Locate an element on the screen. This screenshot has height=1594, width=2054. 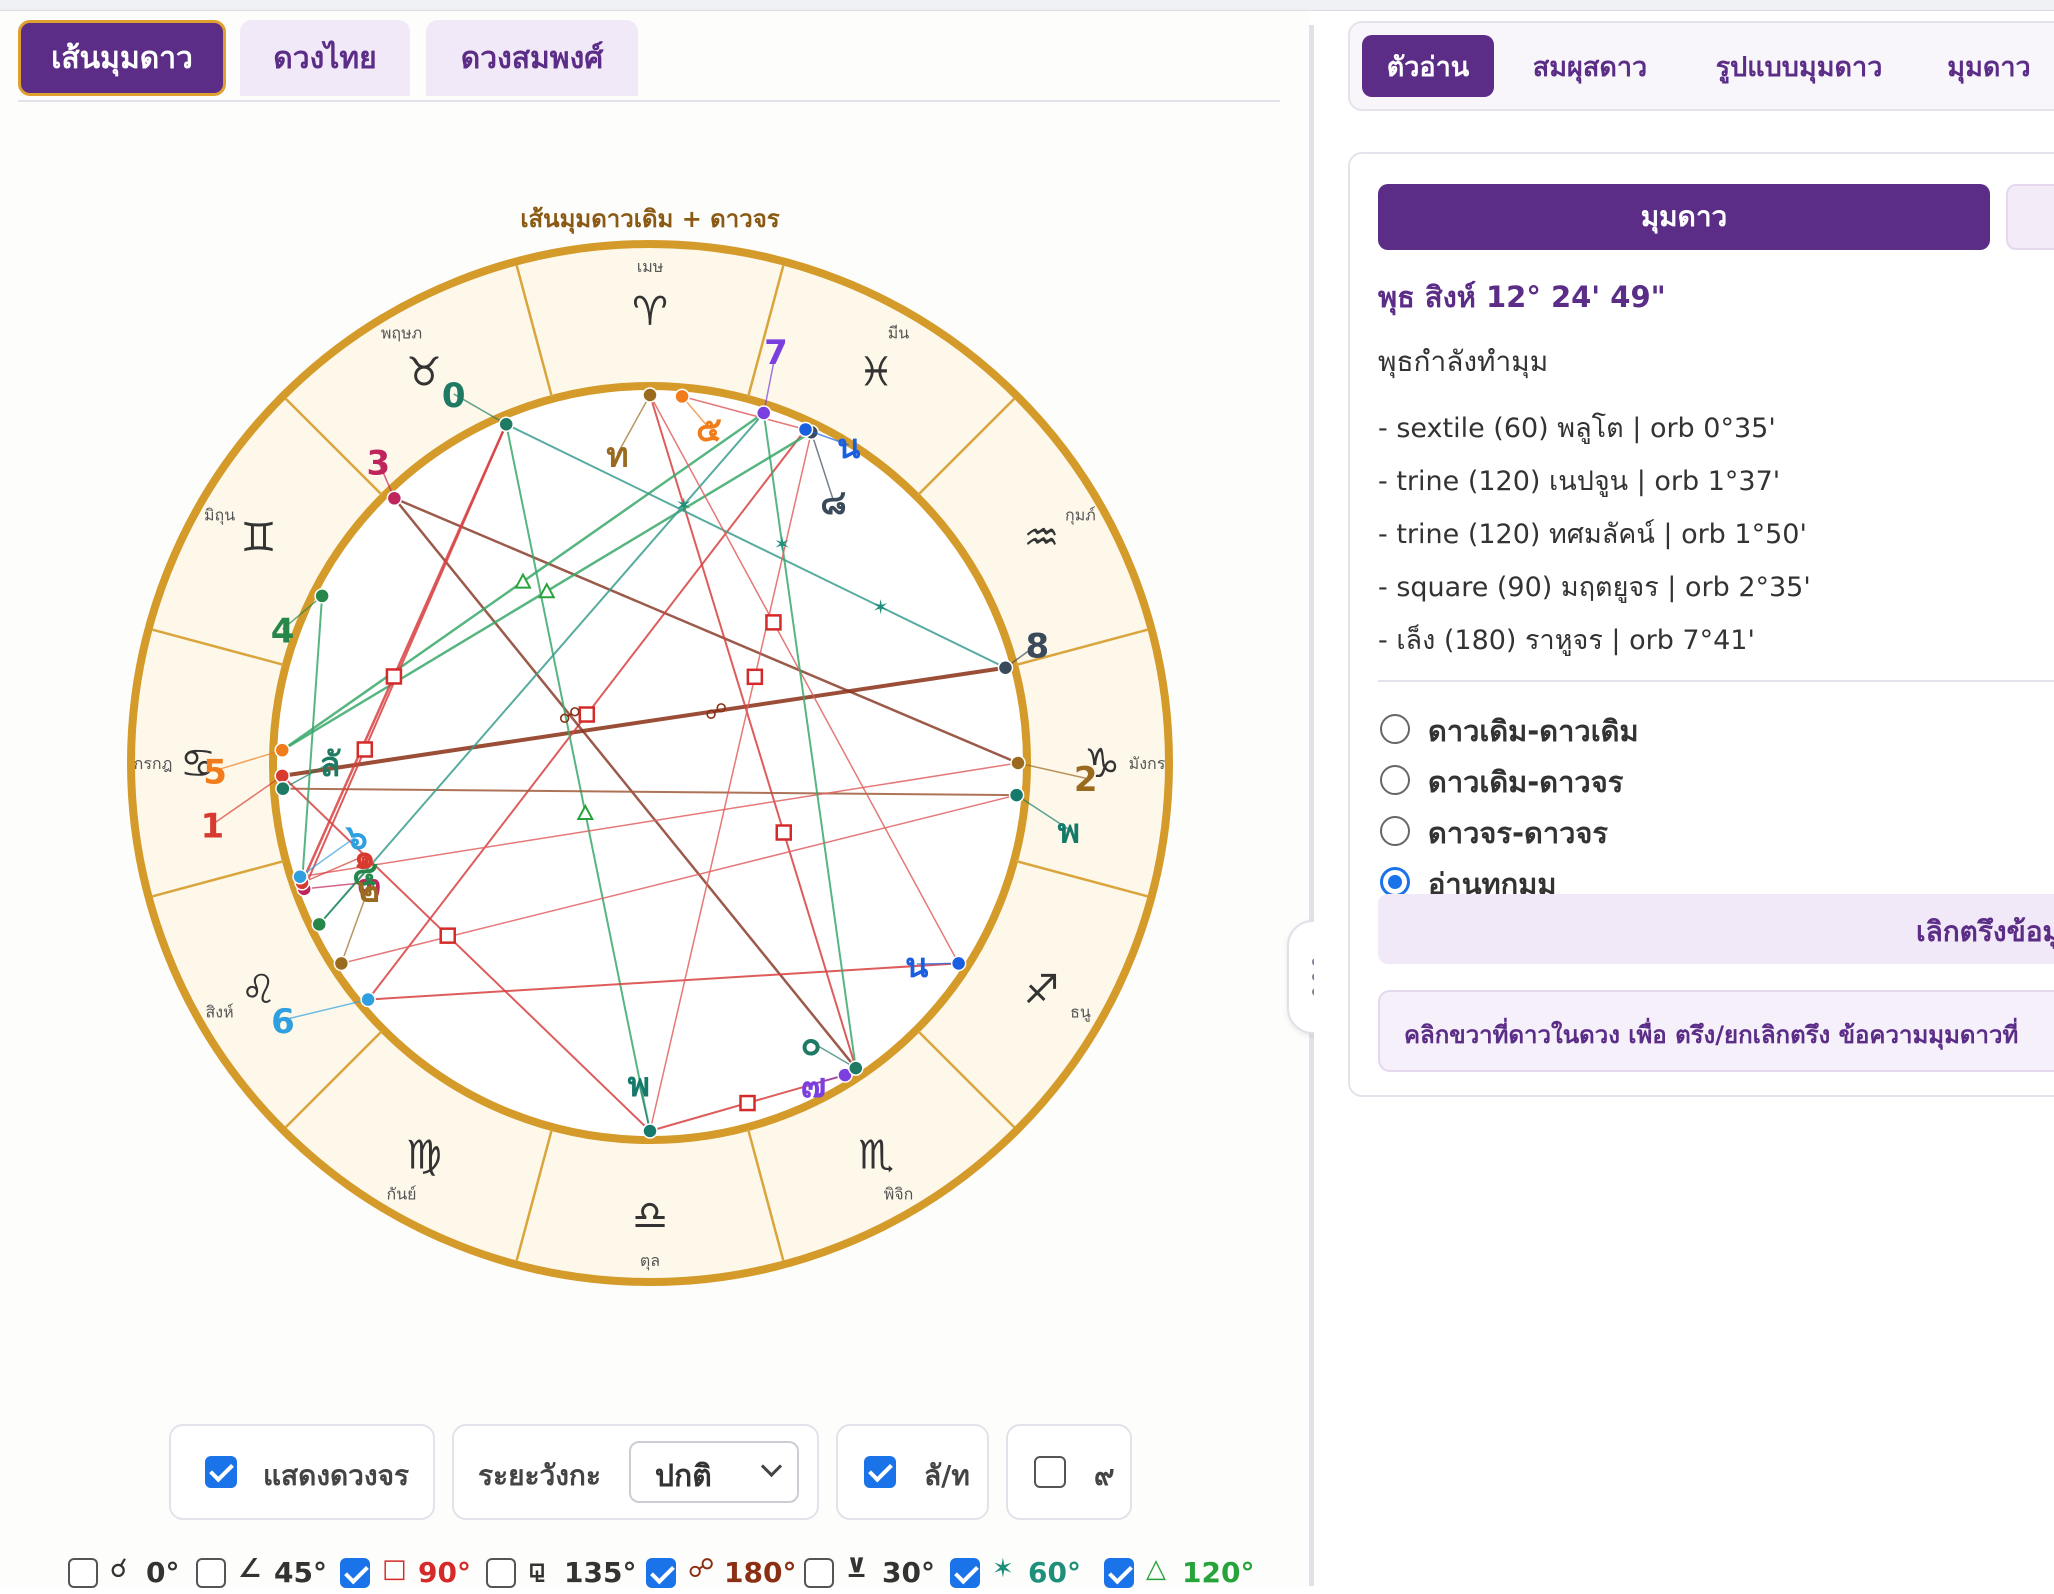
aspect-line-4: - square (90) มฤตยูจร | orb 2°35' is located at coordinates (1594, 587).